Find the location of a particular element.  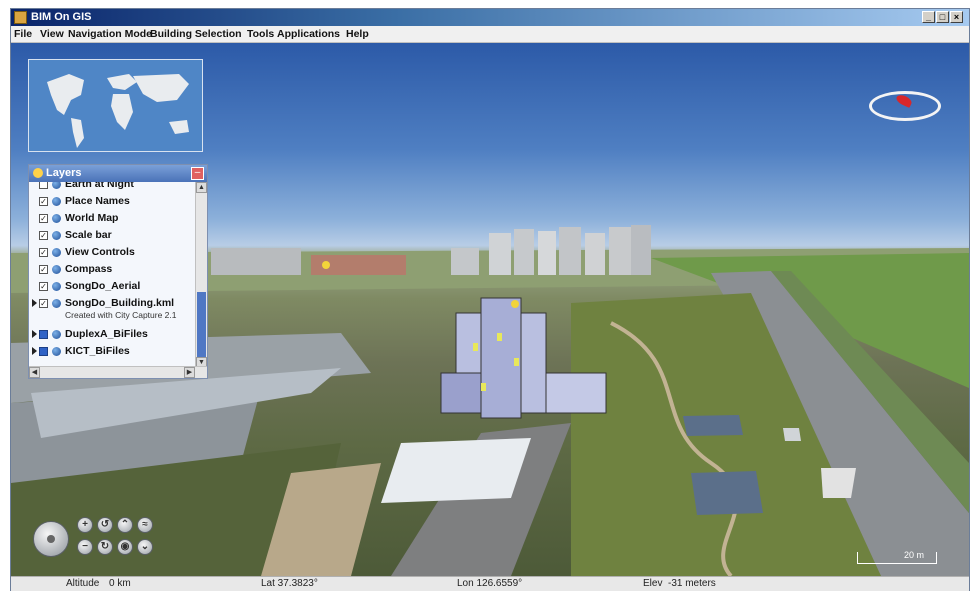

layer-item-kict-bifiles: KICT_BiFiles is located at coordinates (112, 351).